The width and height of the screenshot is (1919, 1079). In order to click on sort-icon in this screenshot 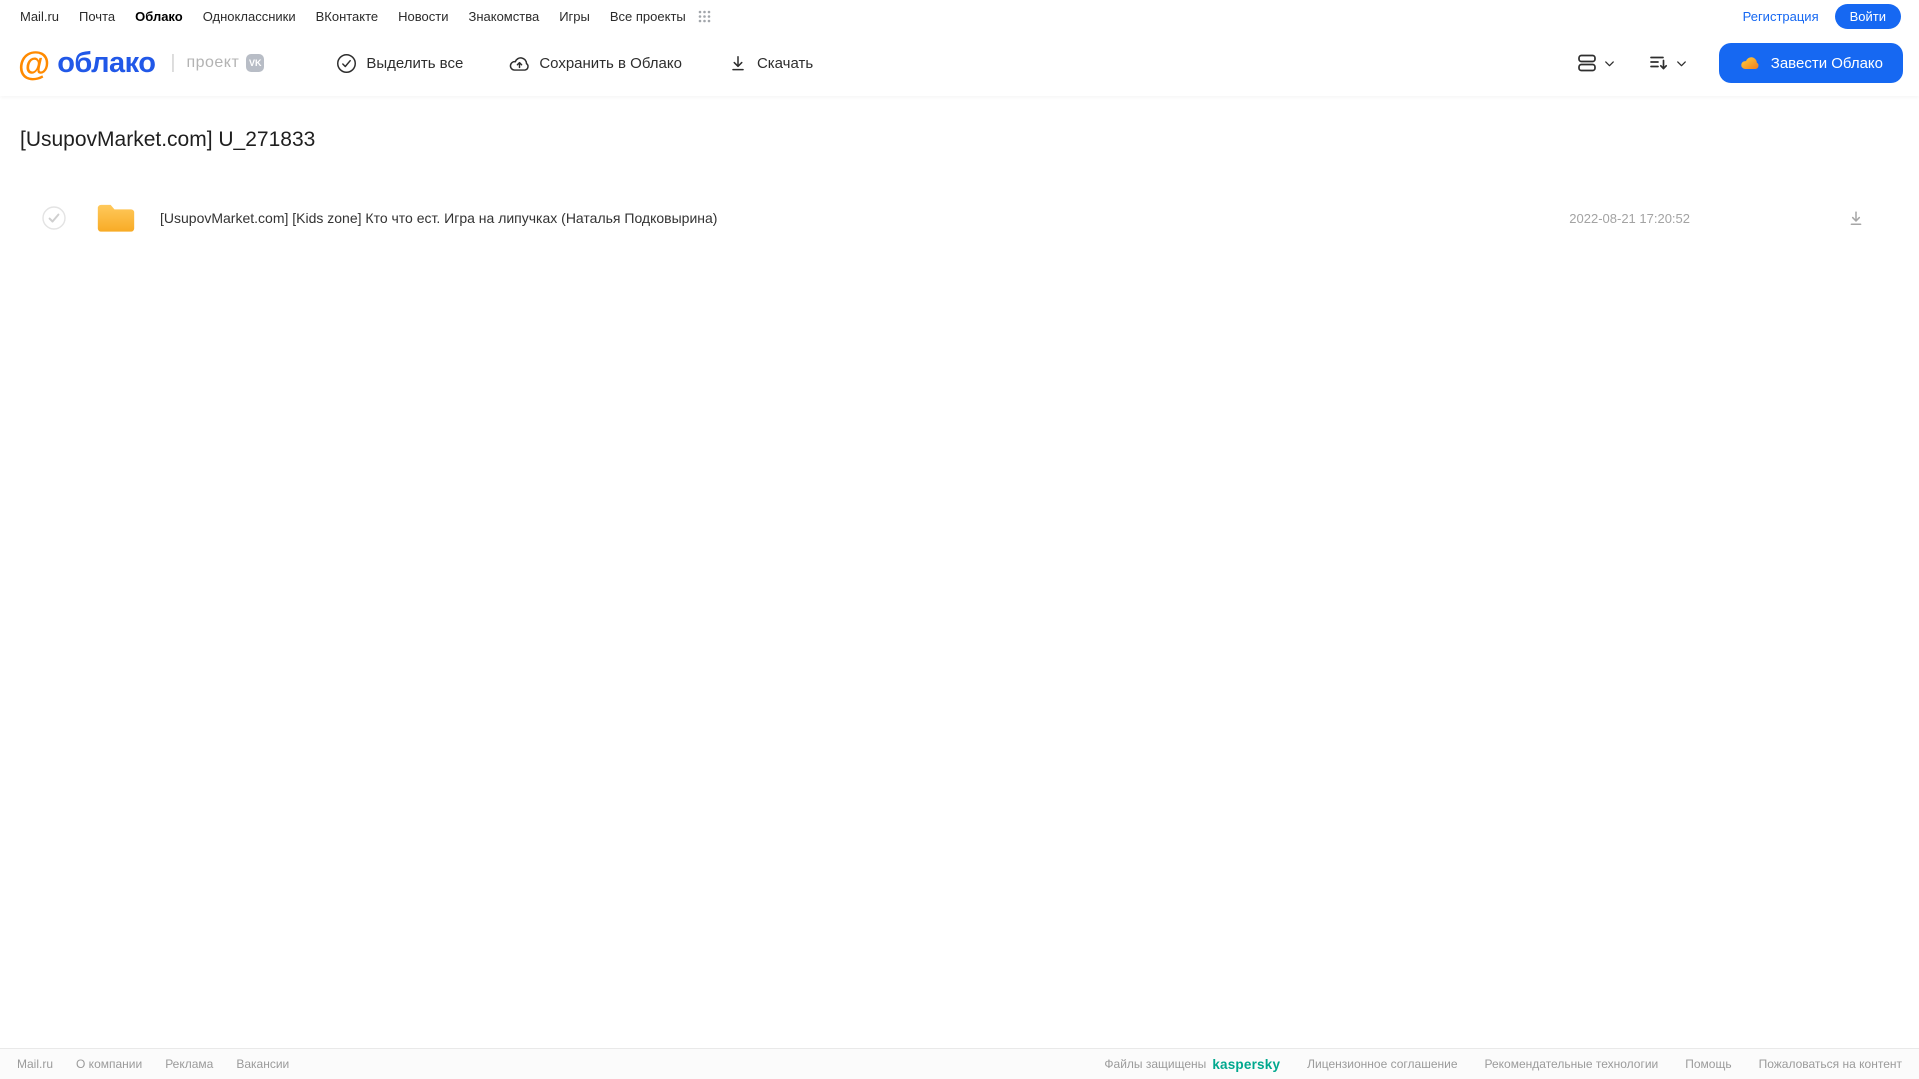, I will do `click(1658, 63)`.